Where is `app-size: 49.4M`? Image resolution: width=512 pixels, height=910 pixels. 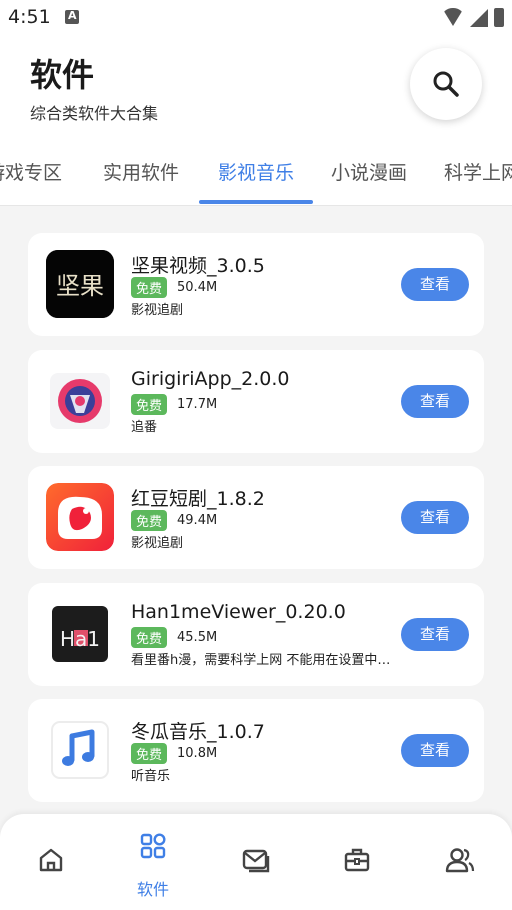 app-size: 49.4M is located at coordinates (197, 520).